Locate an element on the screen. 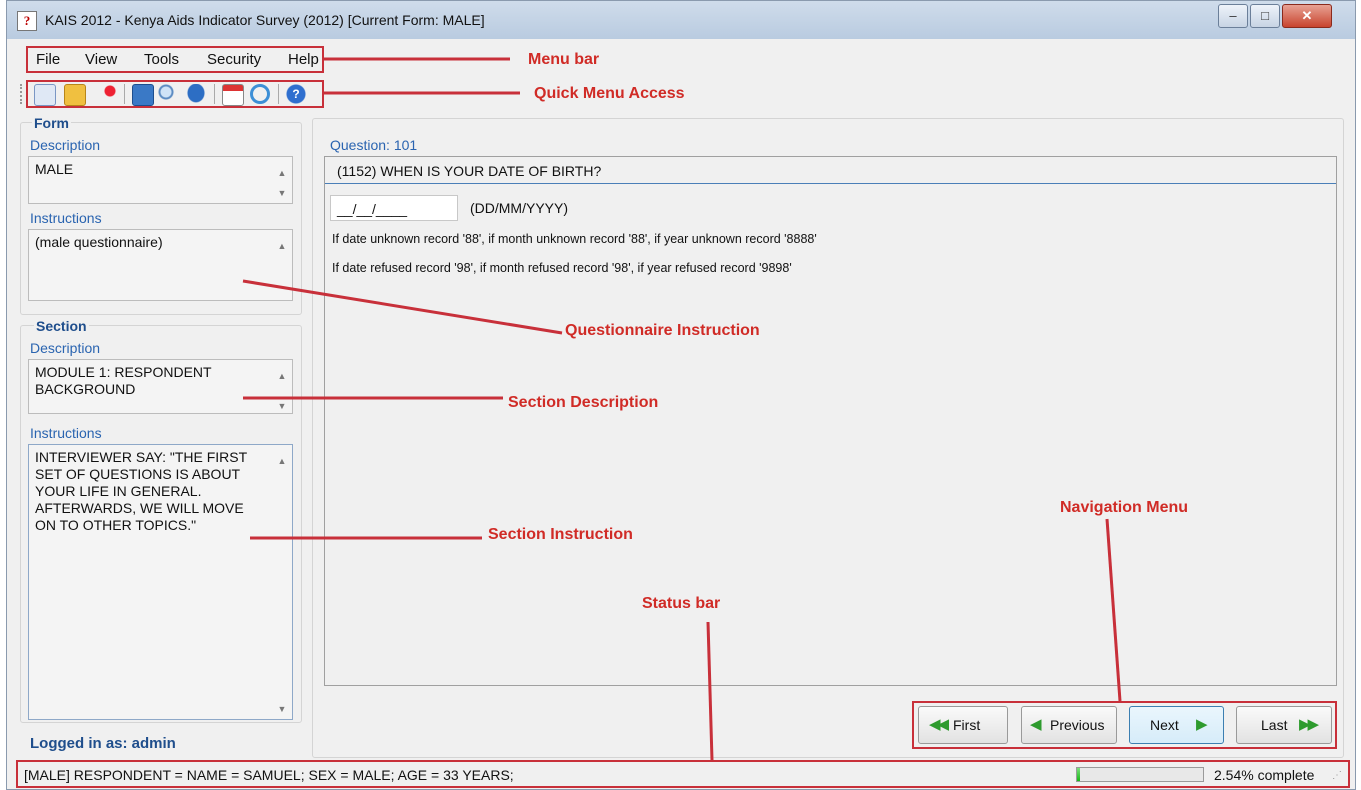 Image resolution: width=1361 pixels, height=790 pixels. questionnaire-instruction-pointer is located at coordinates (402, 307).